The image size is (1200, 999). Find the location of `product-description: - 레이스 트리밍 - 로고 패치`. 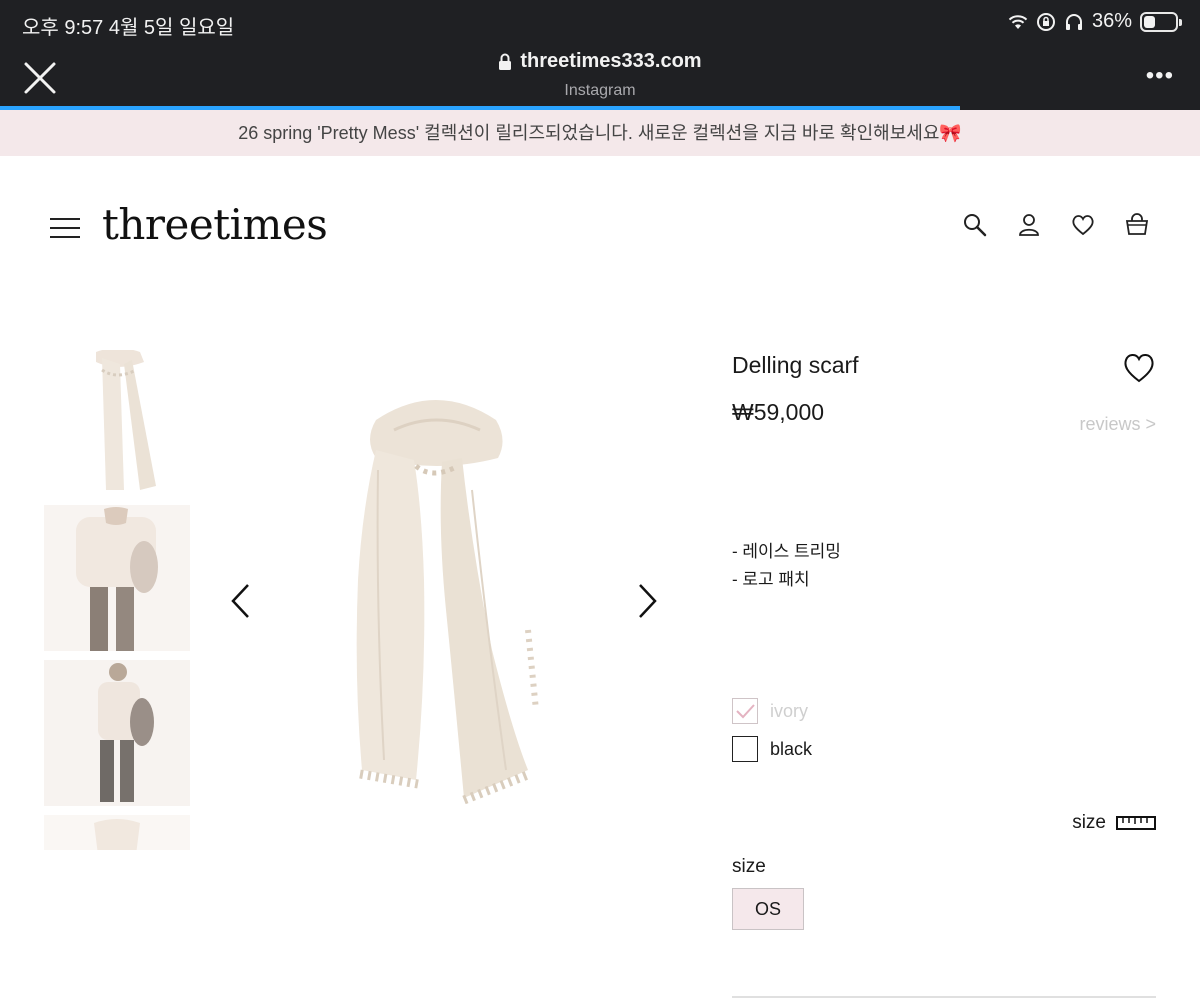

product-description: - 레이스 트리밍 - 로고 패치 is located at coordinates (786, 566).